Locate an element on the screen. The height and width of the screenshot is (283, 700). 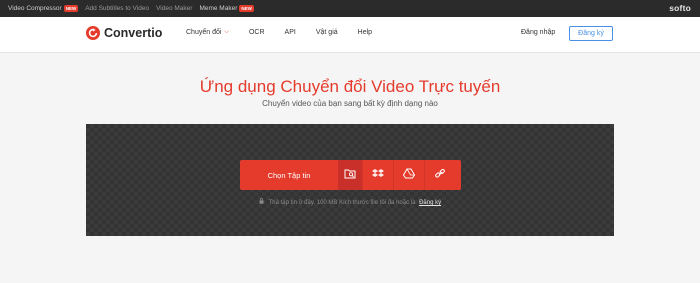
dropbox-button is located at coordinates (377, 175).